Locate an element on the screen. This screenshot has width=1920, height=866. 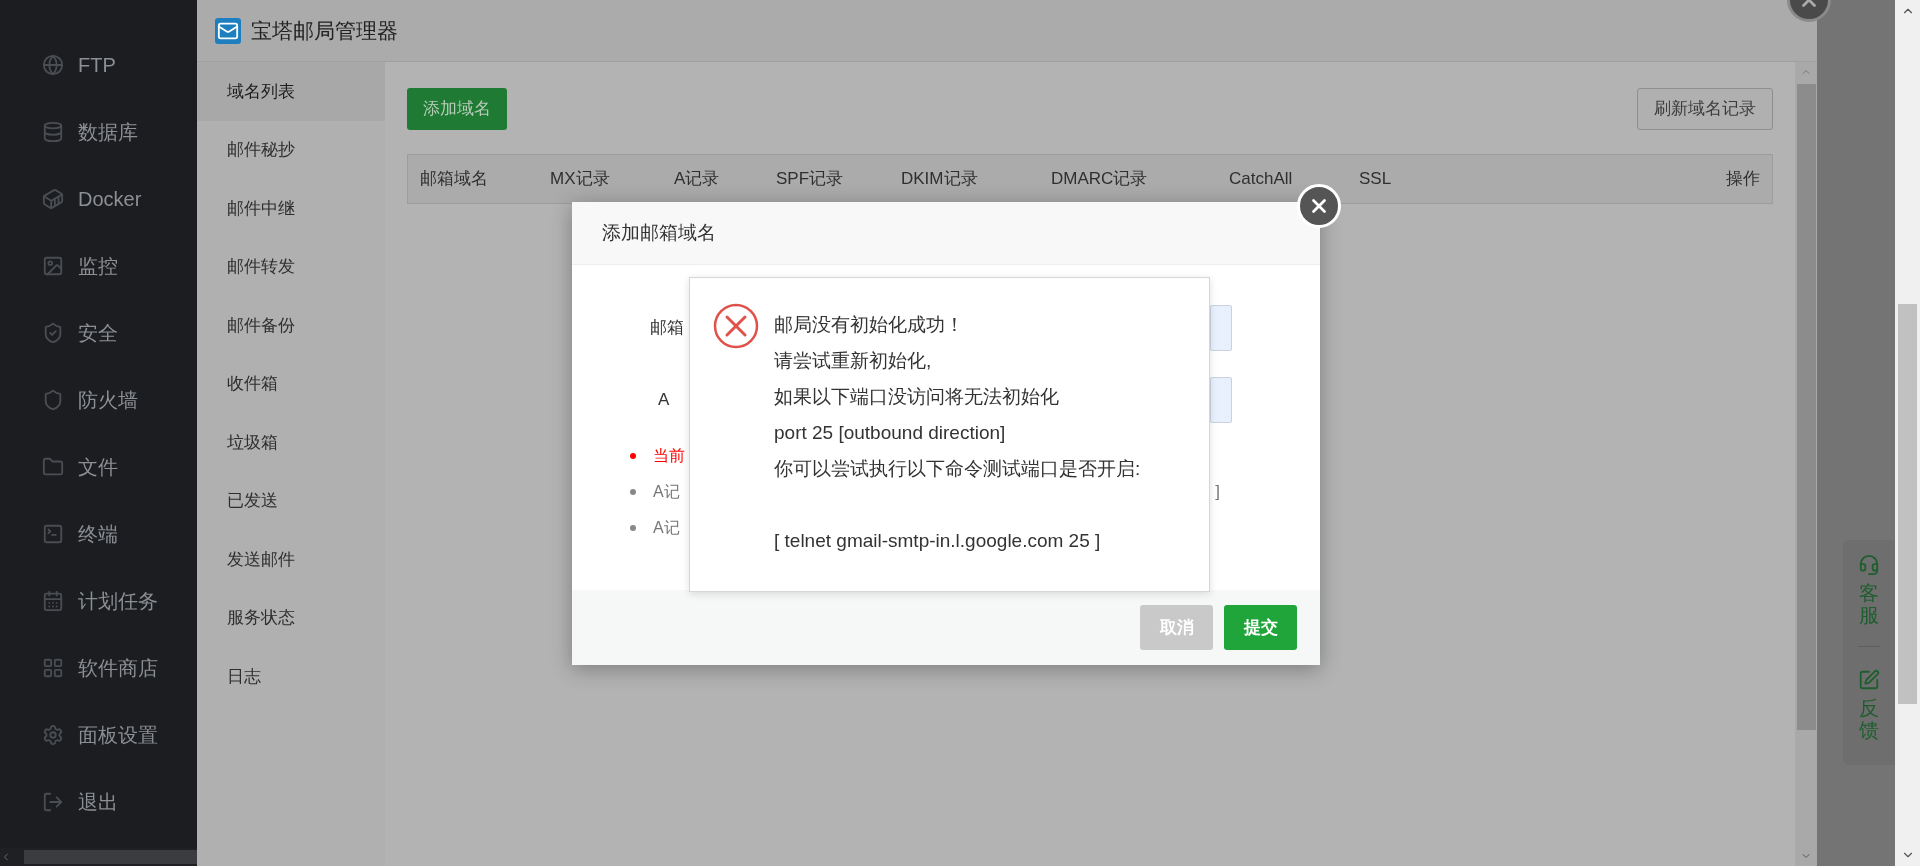
nav-item: 日志 is located at coordinates (291, 676).